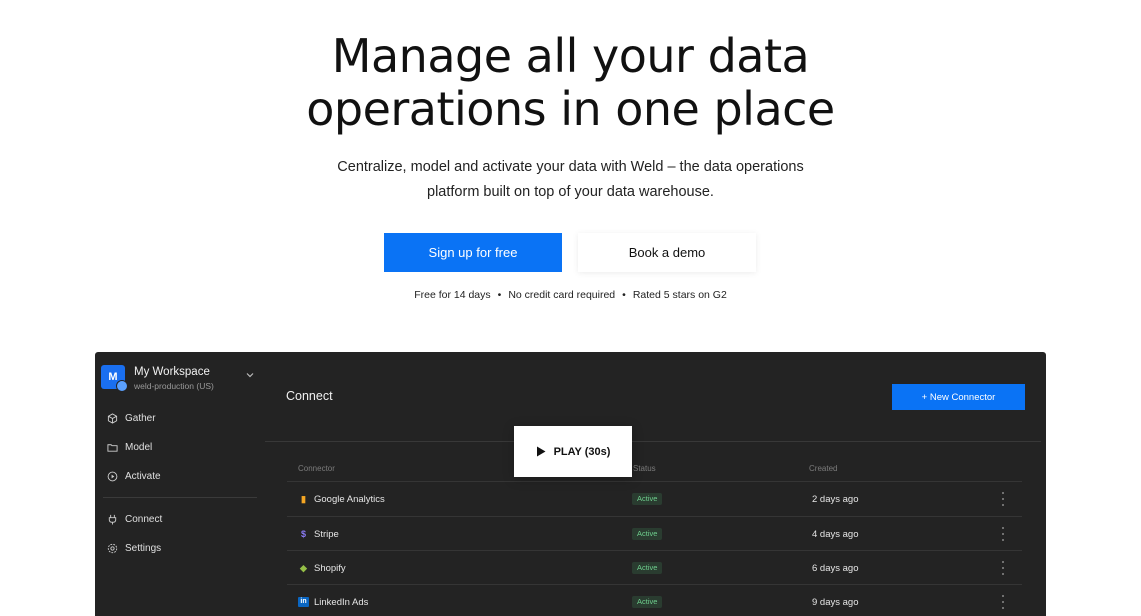  What do you see at coordinates (122, 386) in the screenshot?
I see `workspace-badge-icon` at bounding box center [122, 386].